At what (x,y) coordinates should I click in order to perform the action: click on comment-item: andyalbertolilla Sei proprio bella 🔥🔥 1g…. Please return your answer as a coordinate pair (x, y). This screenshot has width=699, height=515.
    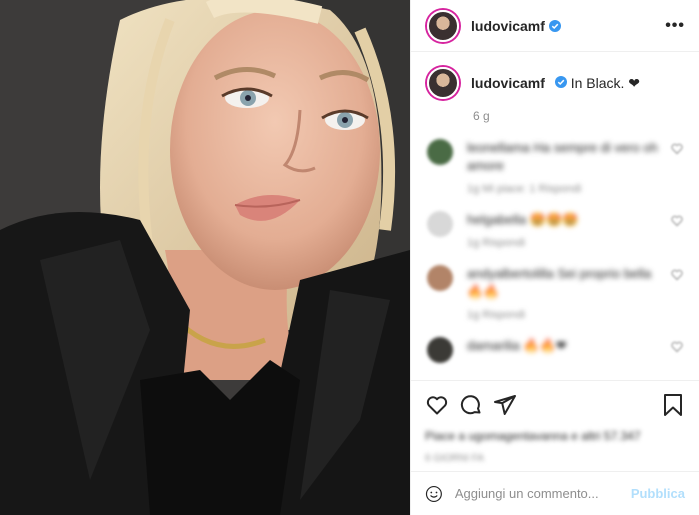
    Looking at the image, I should click on (555, 293).